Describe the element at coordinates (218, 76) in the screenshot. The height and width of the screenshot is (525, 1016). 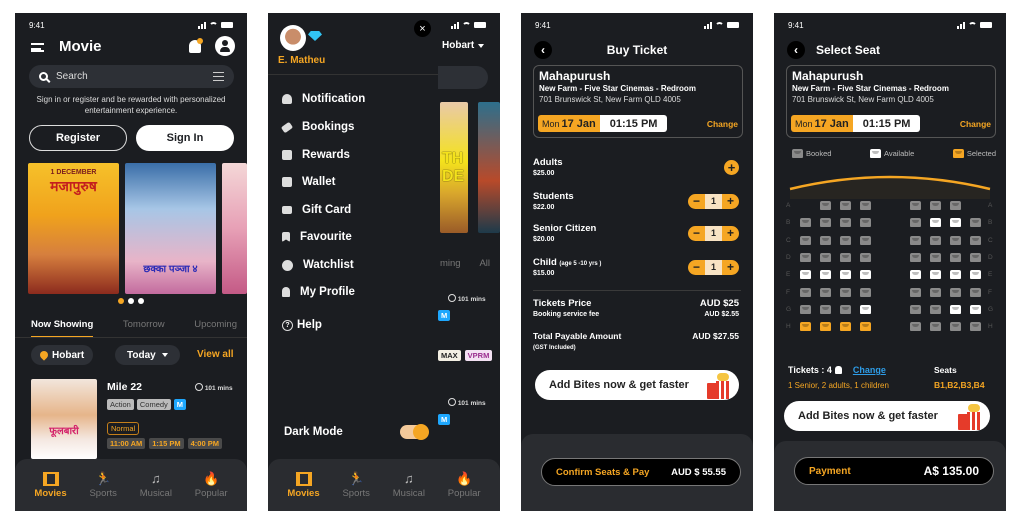
I see `filter-icon` at that location.